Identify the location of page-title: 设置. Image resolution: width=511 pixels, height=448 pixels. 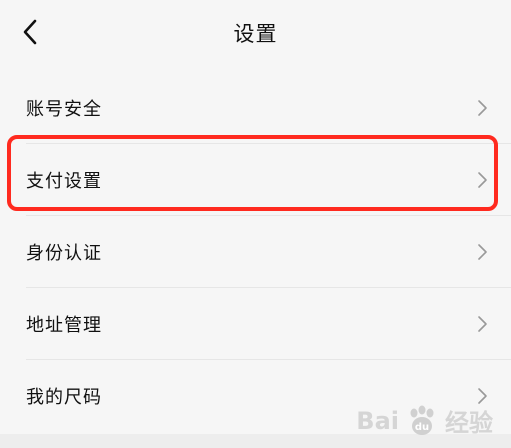
(255, 34).